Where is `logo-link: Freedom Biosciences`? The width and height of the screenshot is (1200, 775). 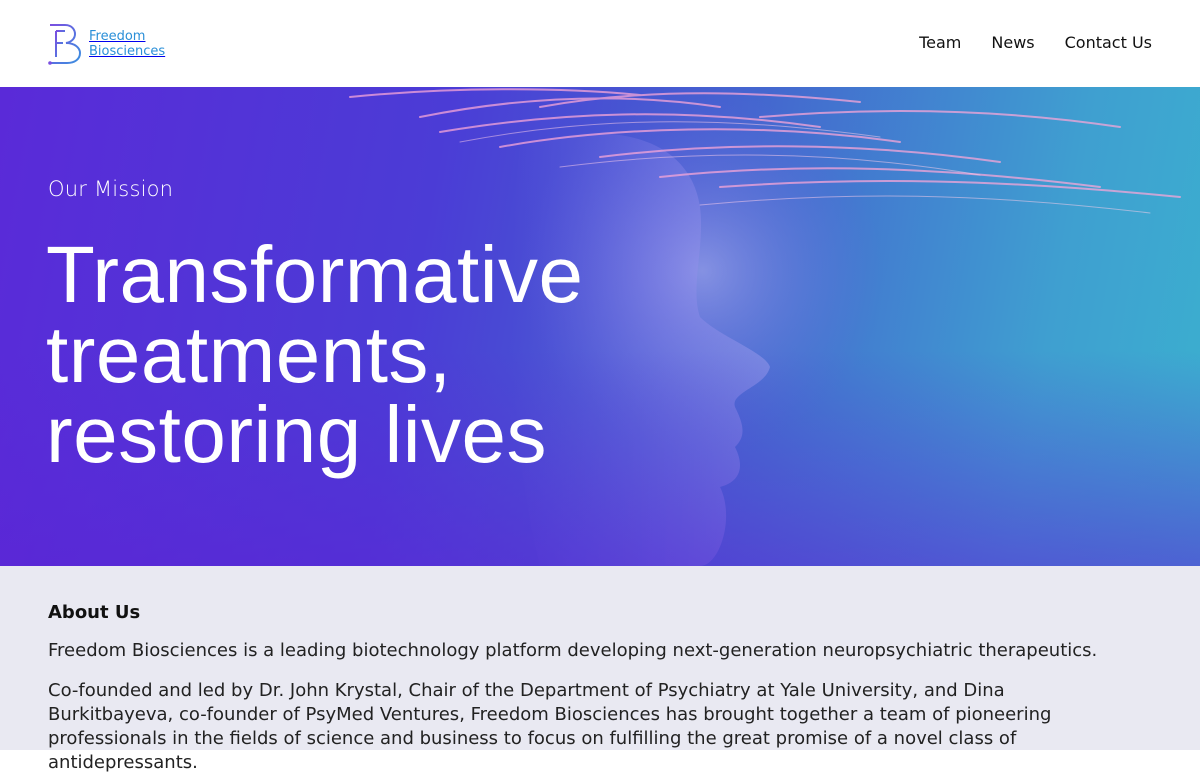 logo-link: Freedom Biosciences is located at coordinates (106, 44).